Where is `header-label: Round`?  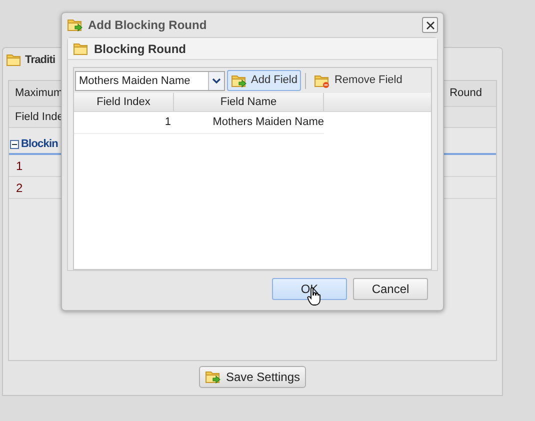 header-label: Round is located at coordinates (466, 94).